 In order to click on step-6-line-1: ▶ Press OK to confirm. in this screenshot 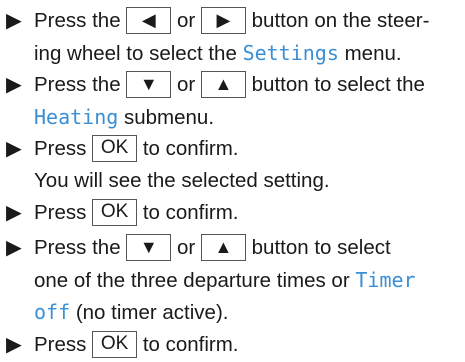, I will do `click(233, 345)`.